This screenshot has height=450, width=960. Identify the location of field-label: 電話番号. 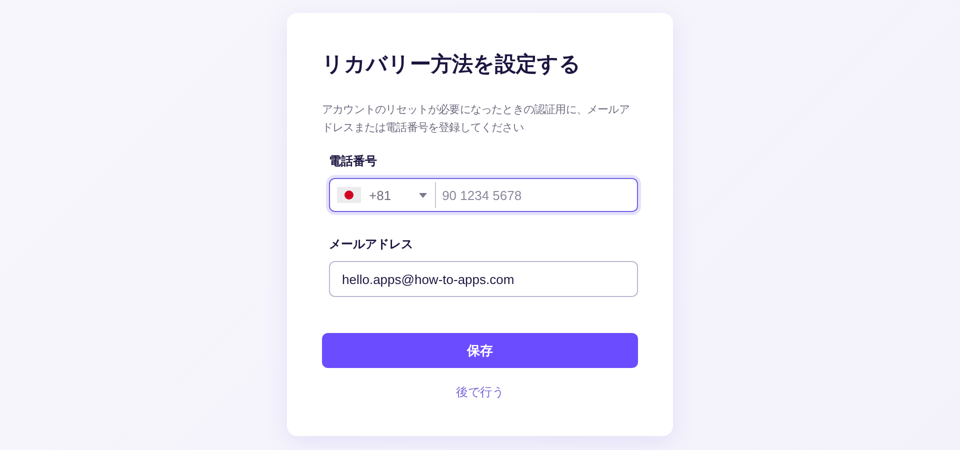
(353, 161).